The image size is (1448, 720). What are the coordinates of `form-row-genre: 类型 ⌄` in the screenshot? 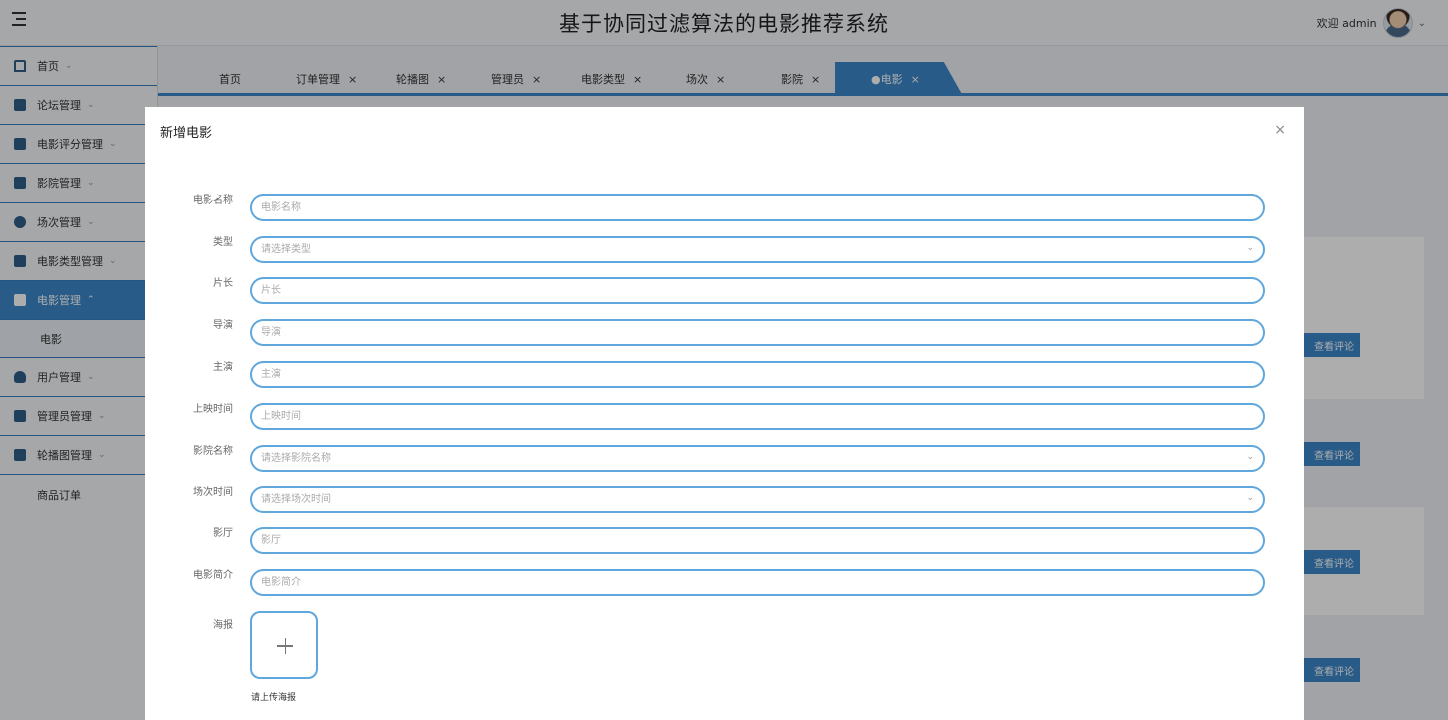 It's located at (724, 249).